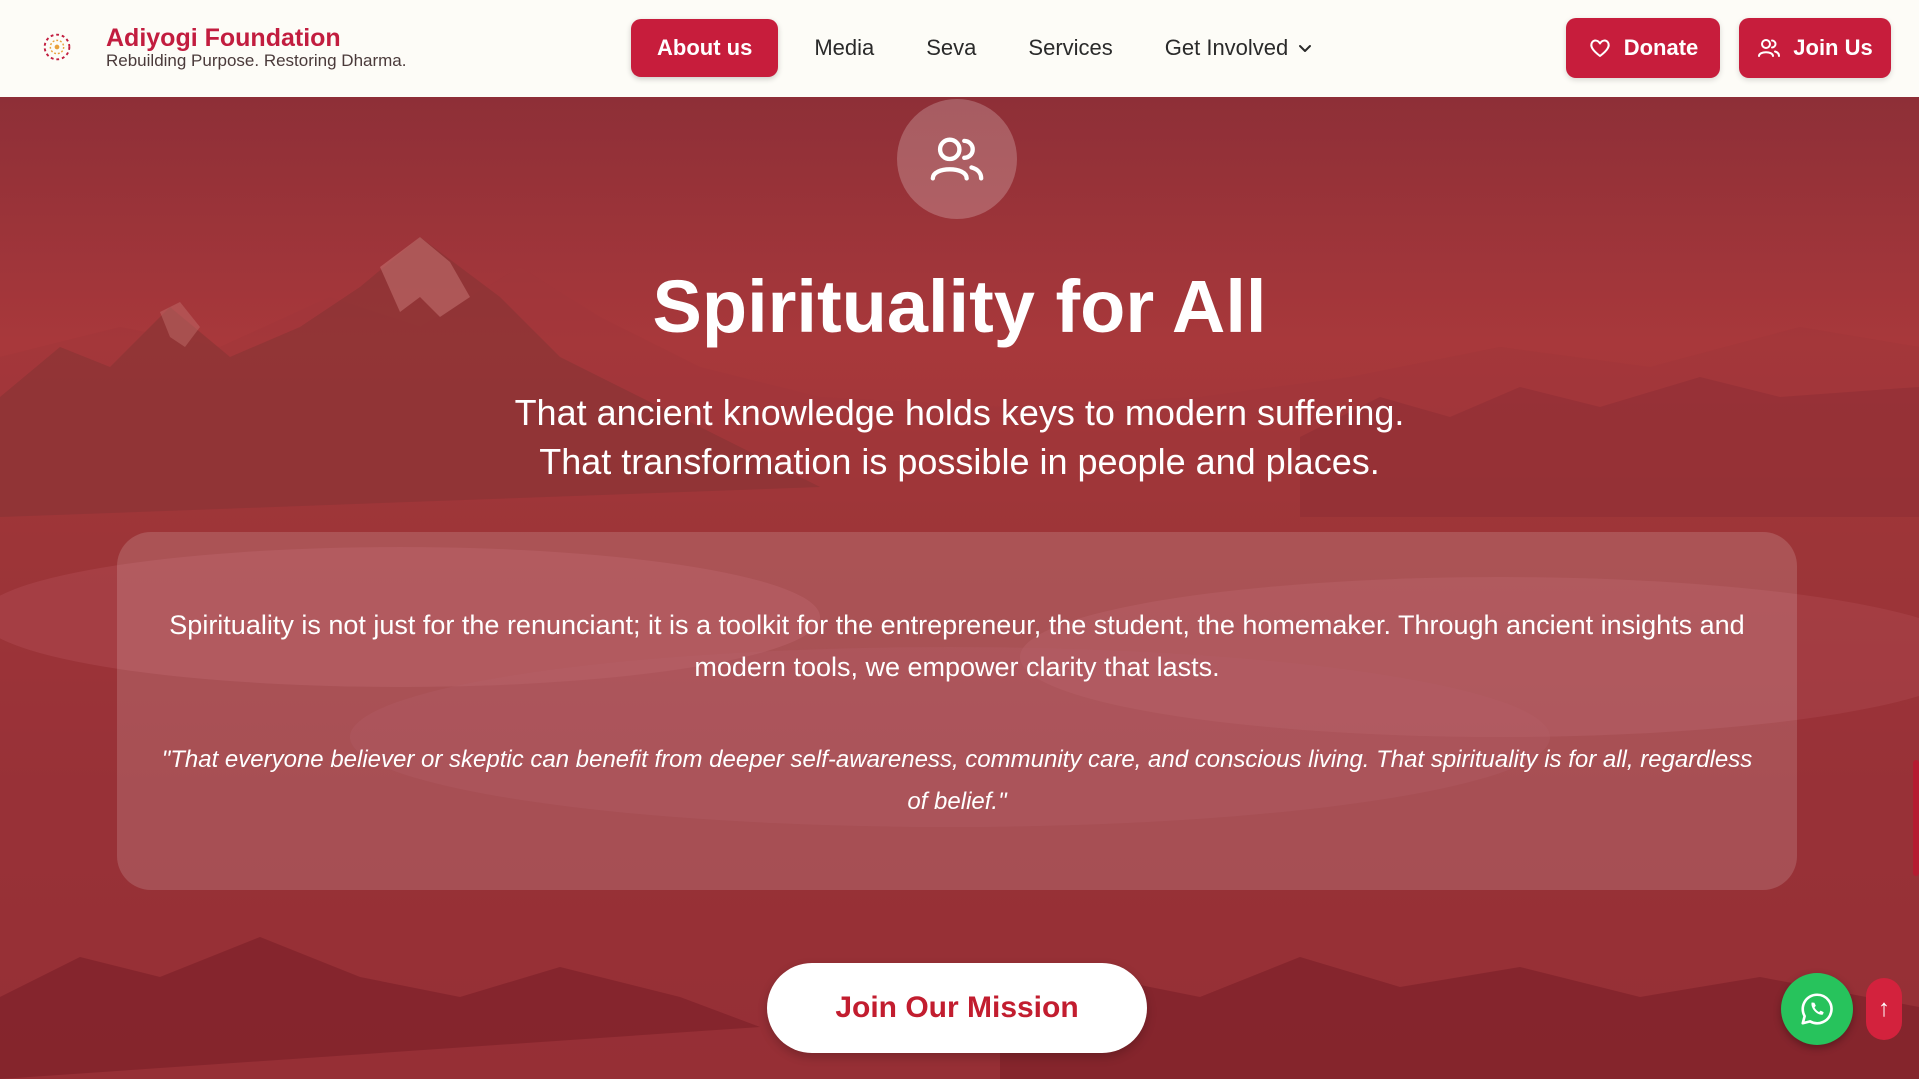 This screenshot has height=1079, width=1919. I want to click on heart-icon, so click(1600, 48).